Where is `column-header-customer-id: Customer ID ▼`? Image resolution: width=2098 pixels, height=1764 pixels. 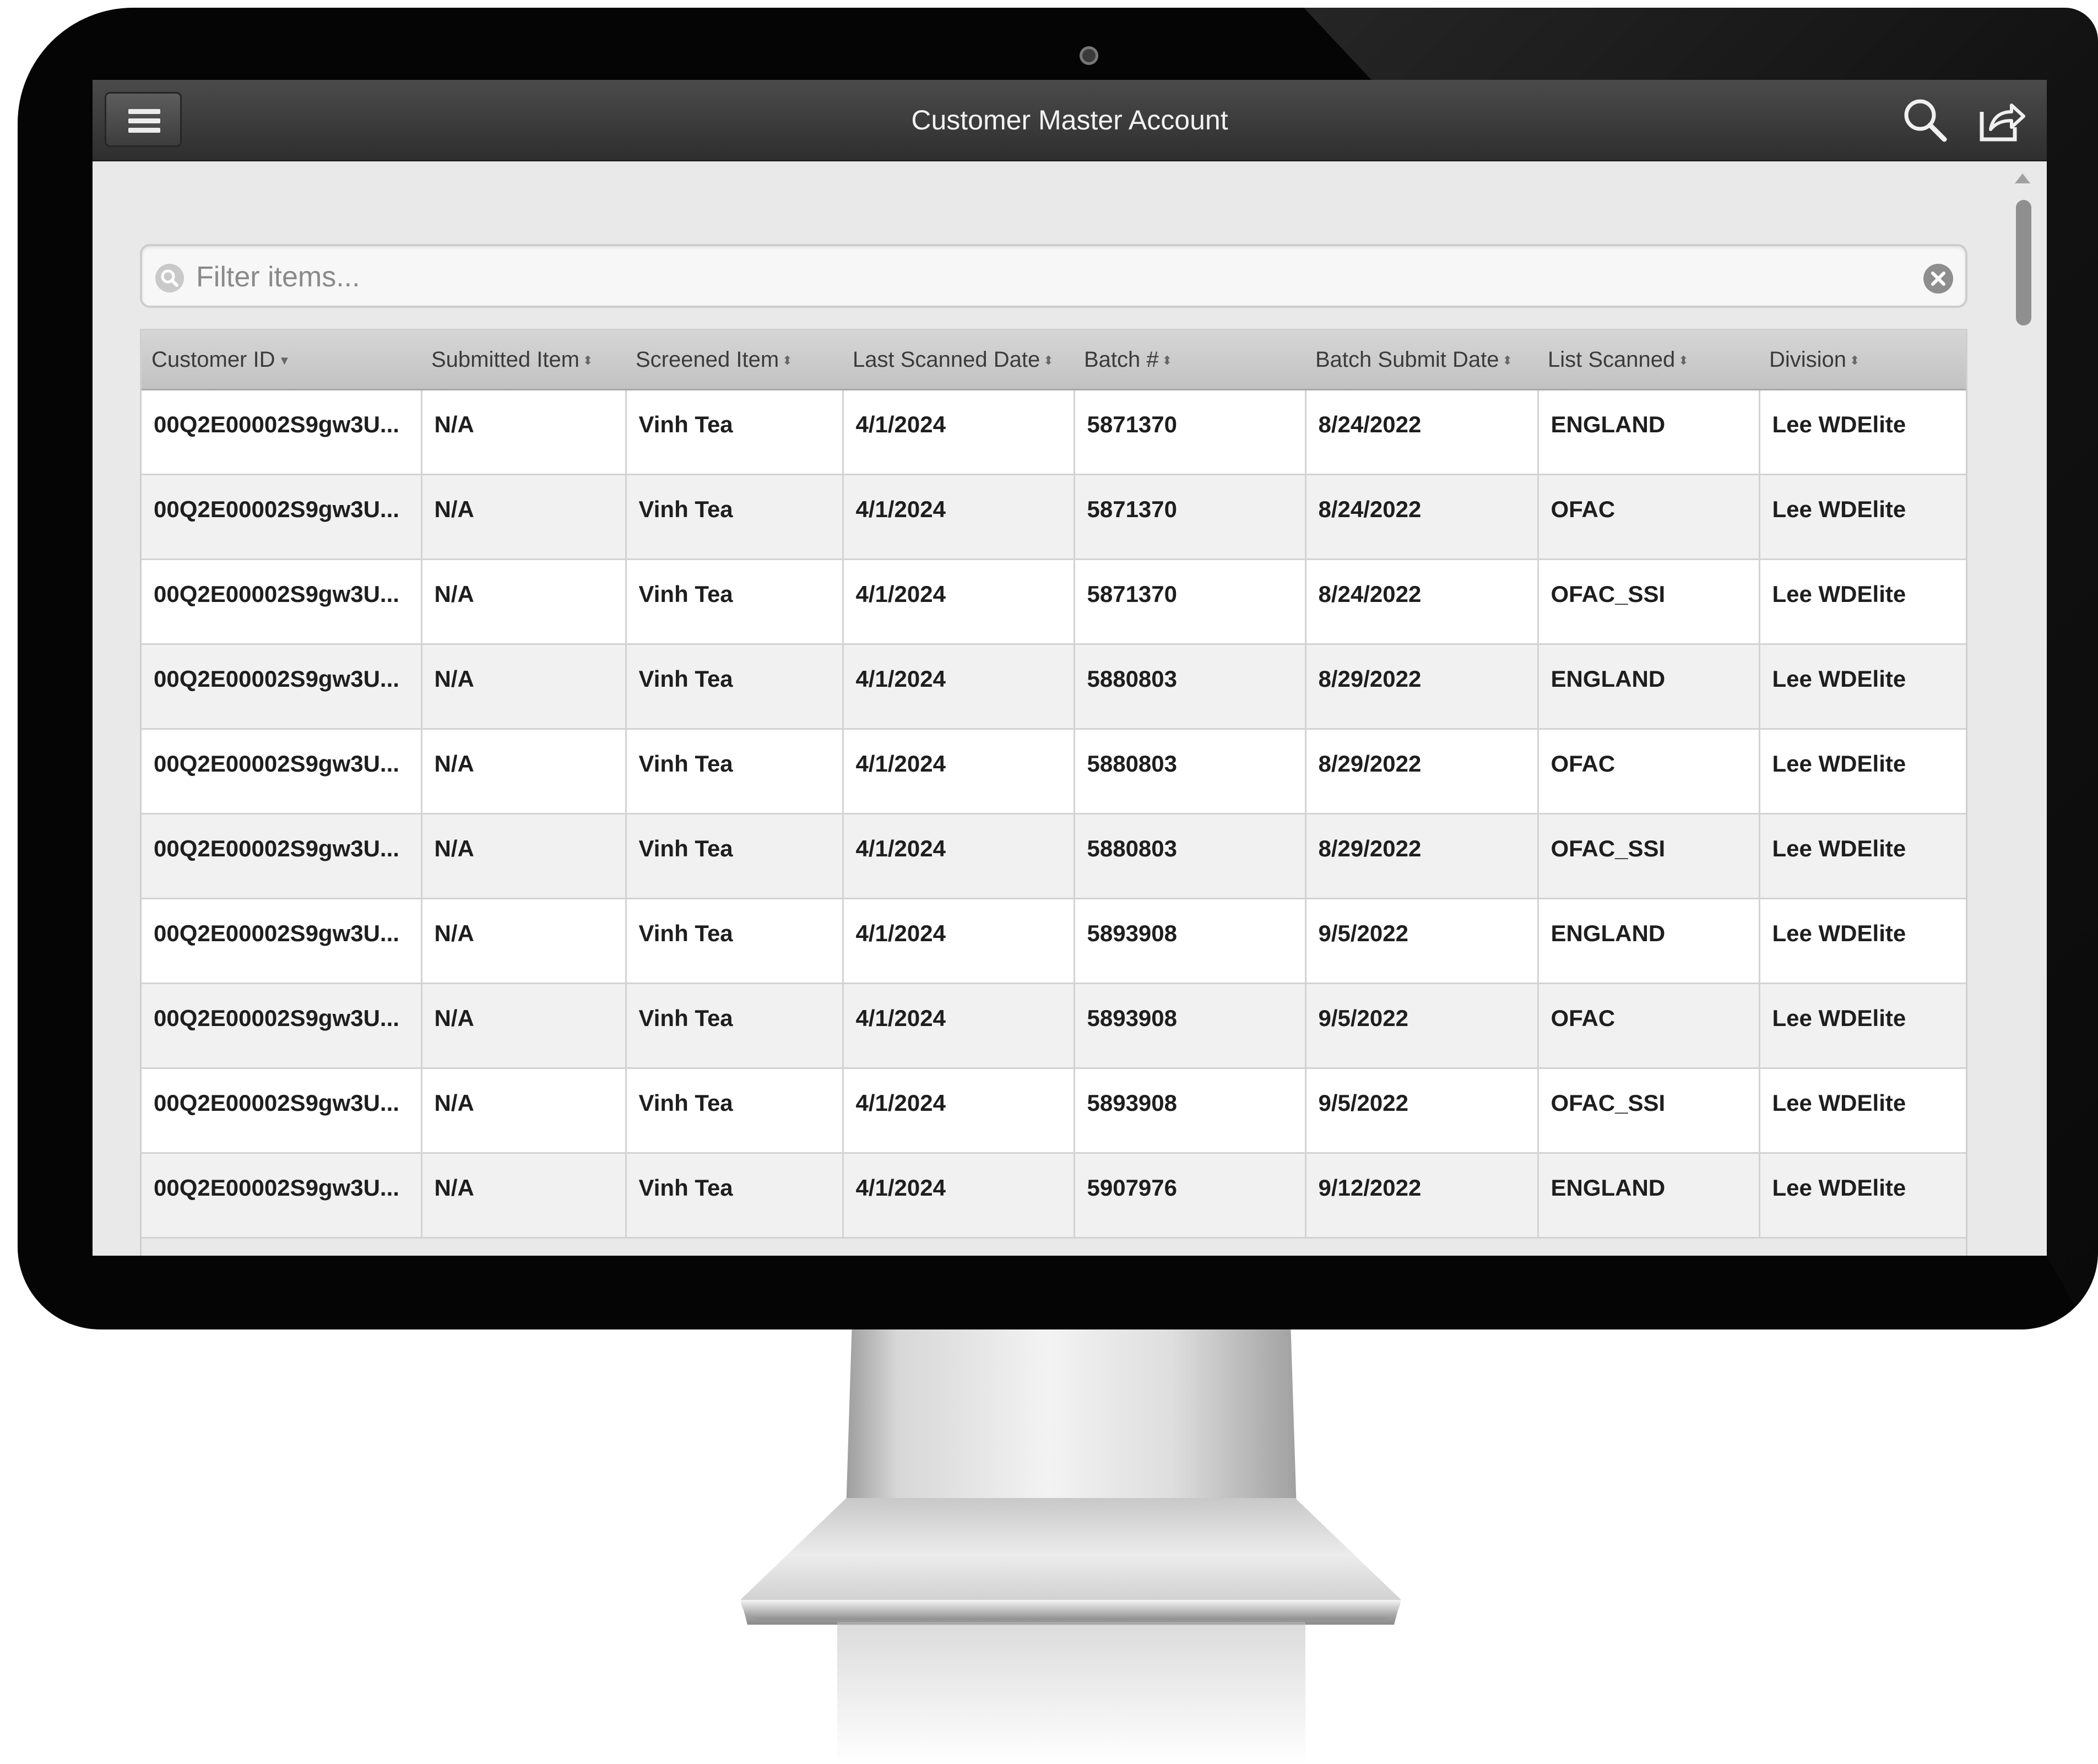
column-header-customer-id: Customer ID ▼ is located at coordinates (281, 360).